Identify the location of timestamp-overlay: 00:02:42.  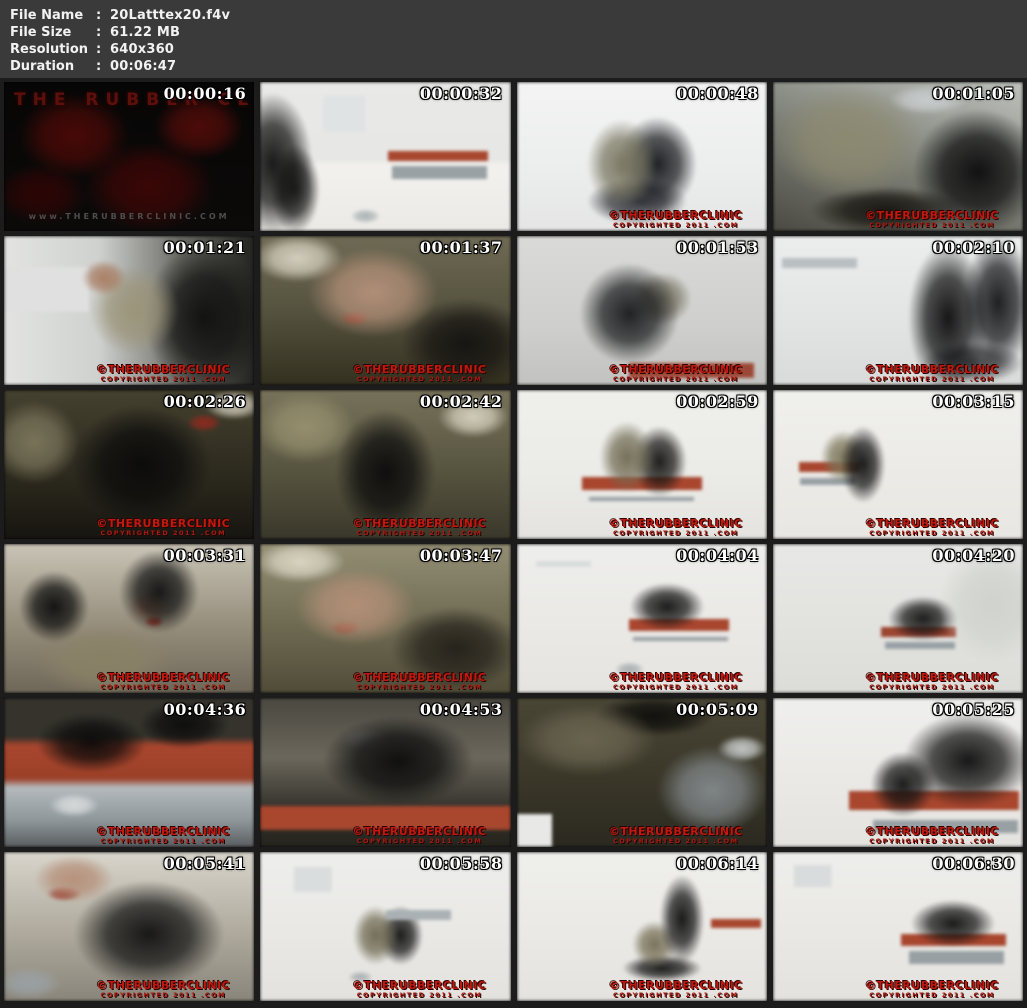
(461, 401).